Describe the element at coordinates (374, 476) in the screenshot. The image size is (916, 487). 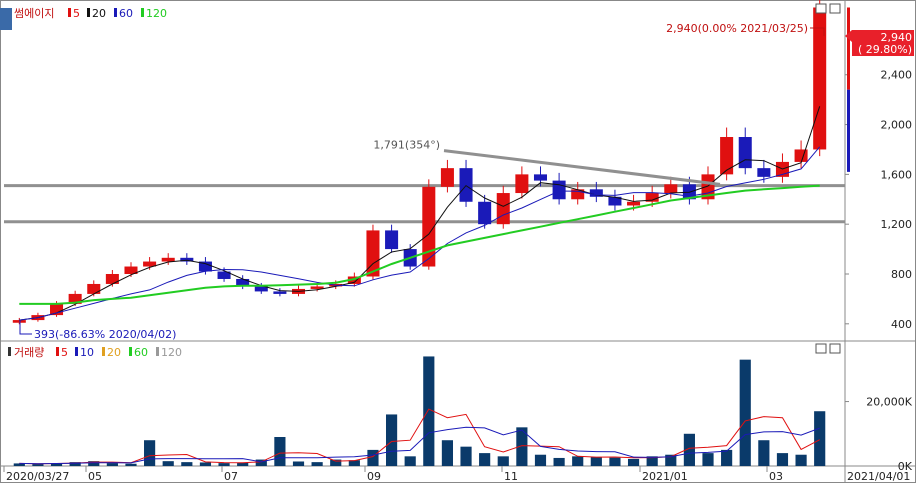
I see `x-axis-label: 09` at that location.